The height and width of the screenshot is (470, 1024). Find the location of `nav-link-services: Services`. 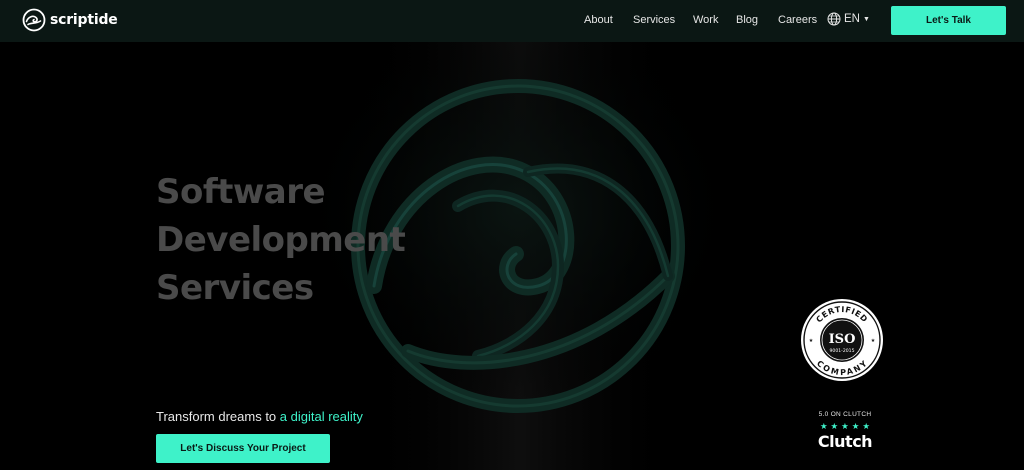

nav-link-services: Services is located at coordinates (654, 20).